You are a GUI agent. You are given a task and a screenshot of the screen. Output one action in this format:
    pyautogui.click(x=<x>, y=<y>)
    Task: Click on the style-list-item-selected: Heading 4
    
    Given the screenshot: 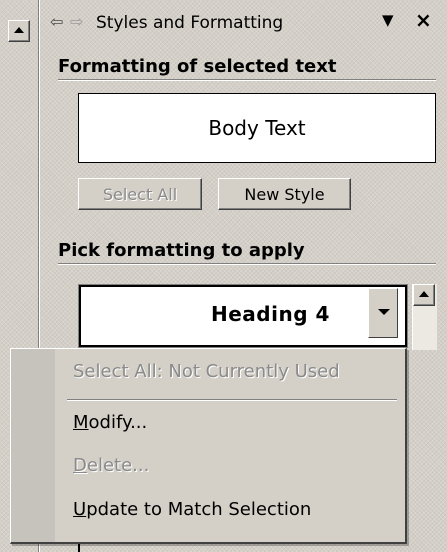 What is the action you would take?
    pyautogui.click(x=243, y=316)
    